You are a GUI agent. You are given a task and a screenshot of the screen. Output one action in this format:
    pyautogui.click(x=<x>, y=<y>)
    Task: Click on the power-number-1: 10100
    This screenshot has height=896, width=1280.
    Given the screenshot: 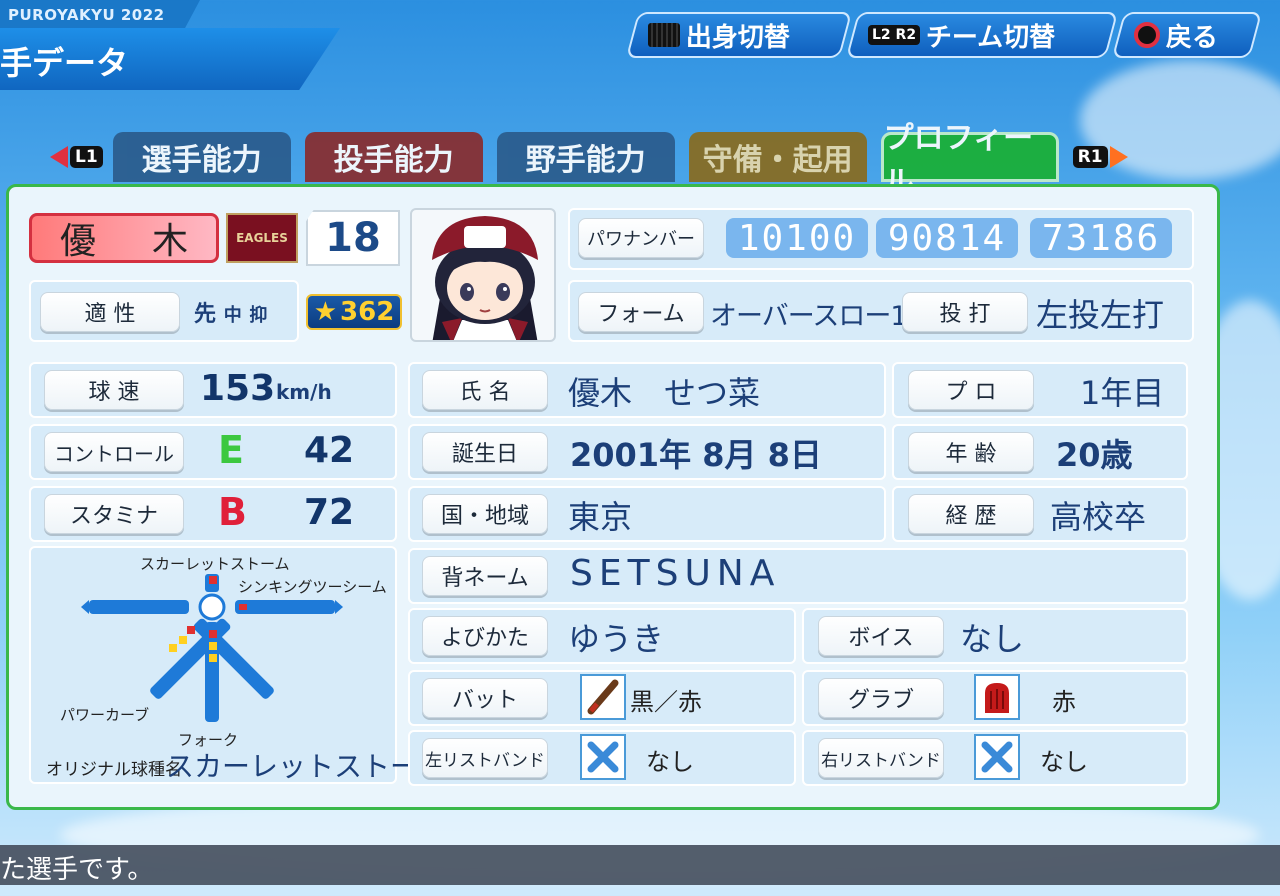 What is the action you would take?
    pyautogui.click(x=797, y=238)
    